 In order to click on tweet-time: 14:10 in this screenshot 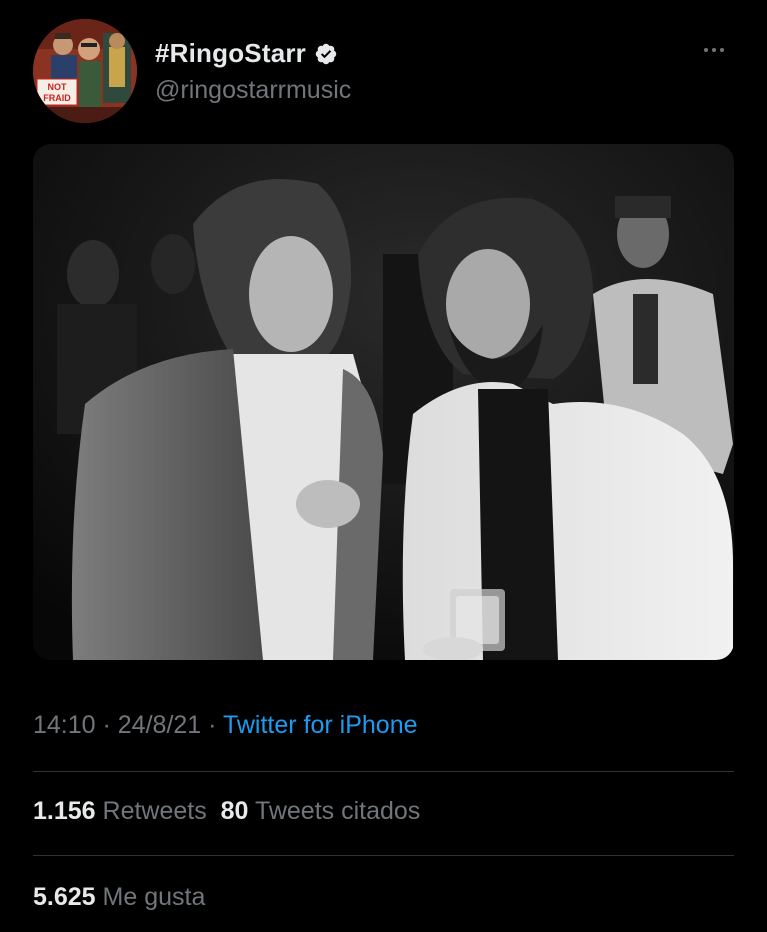, I will do `click(64, 725)`.